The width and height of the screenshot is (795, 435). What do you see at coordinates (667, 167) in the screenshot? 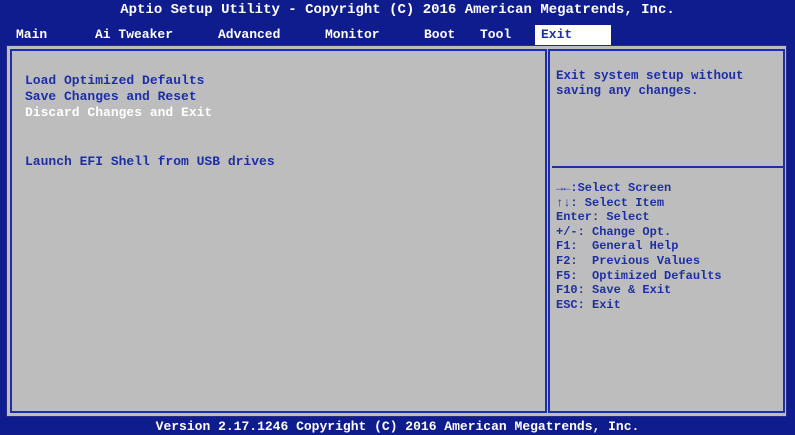
I see `help-divider` at bounding box center [667, 167].